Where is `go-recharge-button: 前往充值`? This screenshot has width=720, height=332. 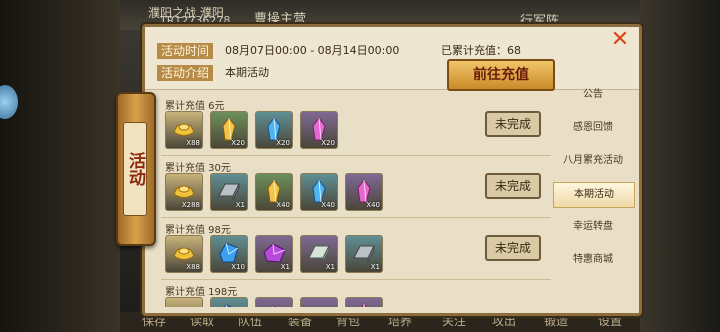 go-recharge-button: 前往充值 is located at coordinates (501, 75).